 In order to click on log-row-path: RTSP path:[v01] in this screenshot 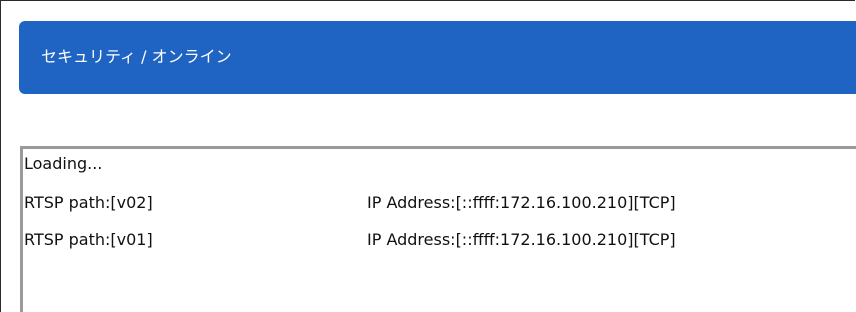, I will do `click(88, 239)`.